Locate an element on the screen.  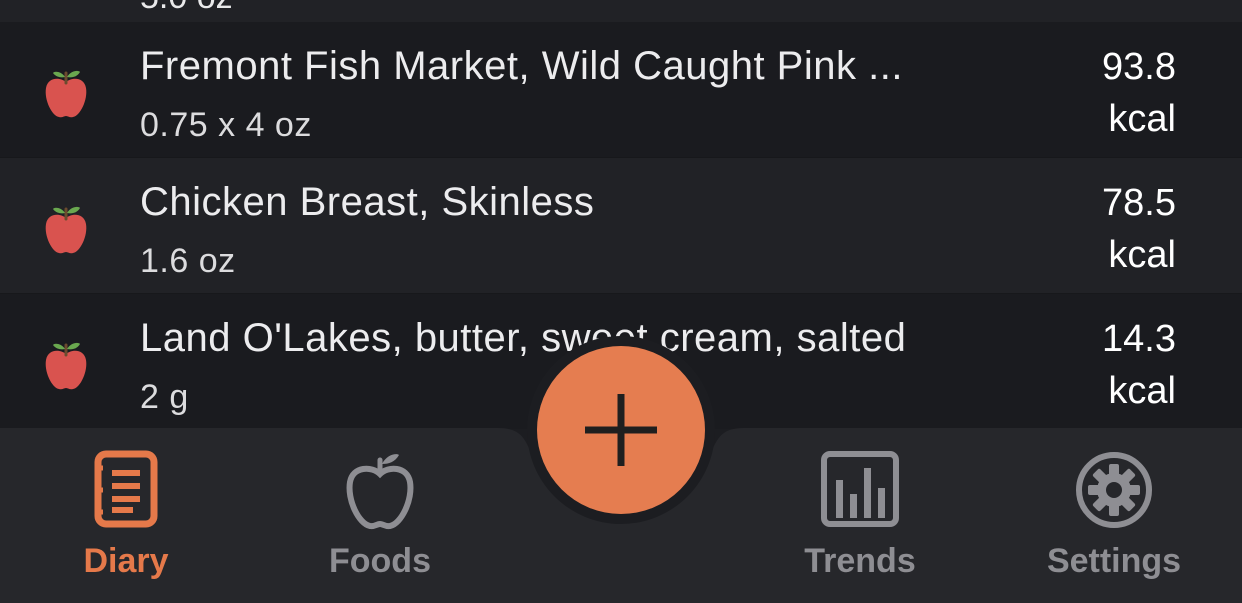
bar-chart-icon is located at coordinates (860, 491).